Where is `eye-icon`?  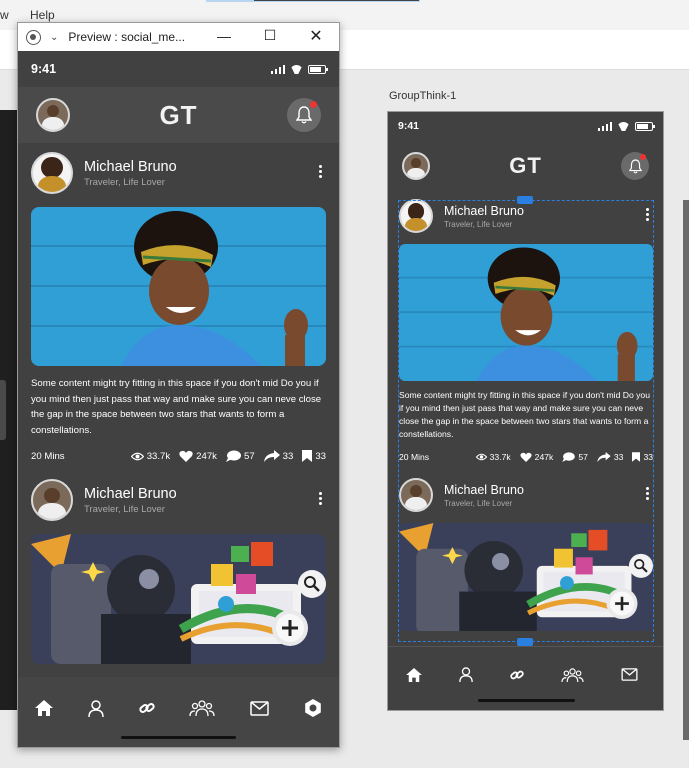
eye-icon is located at coordinates (137, 456).